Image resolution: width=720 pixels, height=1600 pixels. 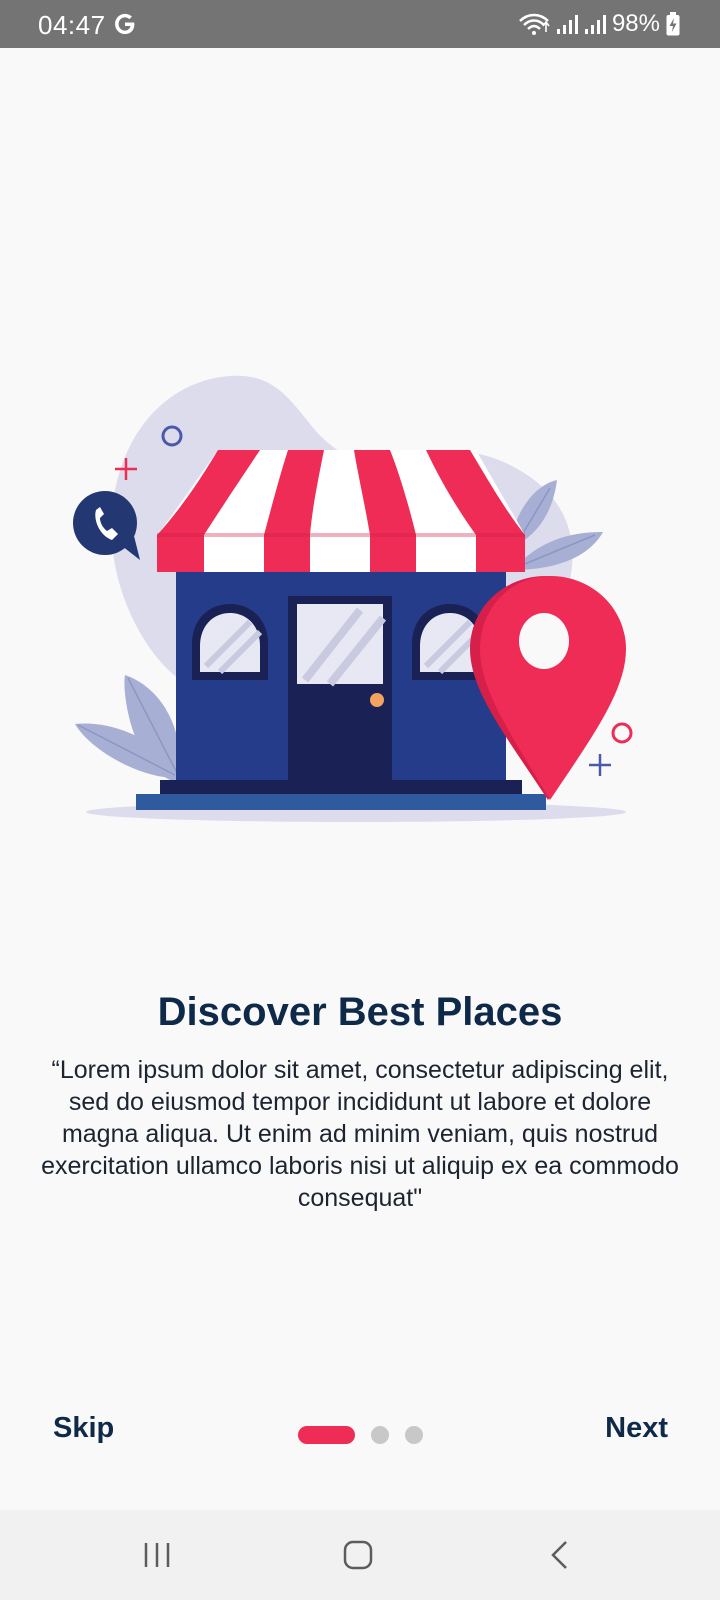 I want to click on shop-step, so click(x=341, y=802).